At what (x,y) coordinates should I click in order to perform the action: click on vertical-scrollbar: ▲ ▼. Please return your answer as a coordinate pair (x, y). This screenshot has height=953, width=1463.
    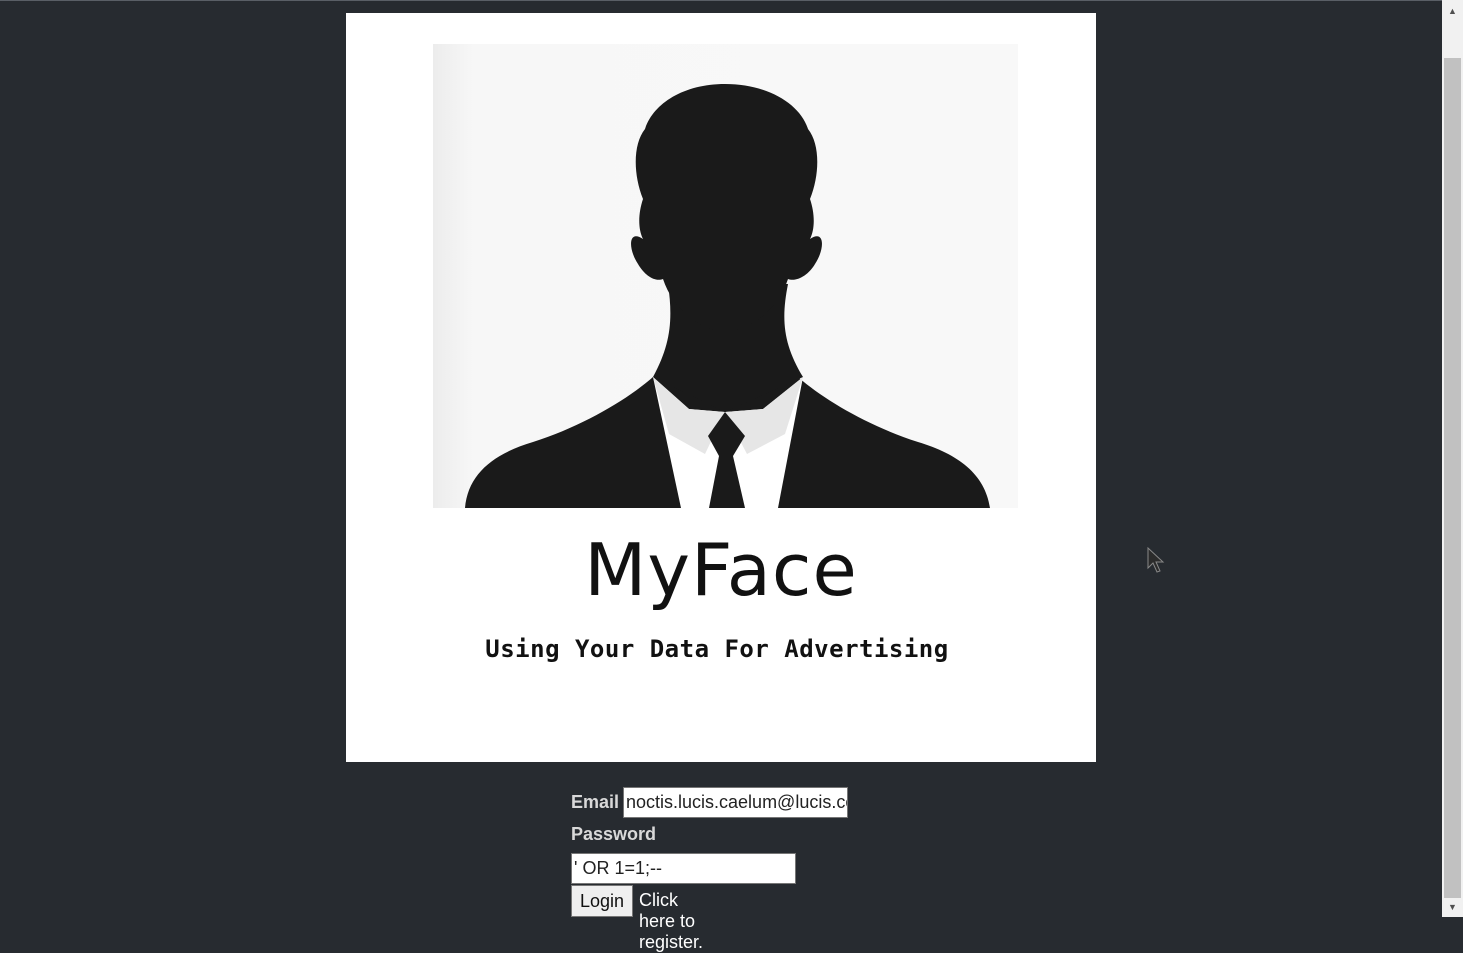
    Looking at the image, I should click on (1452, 458).